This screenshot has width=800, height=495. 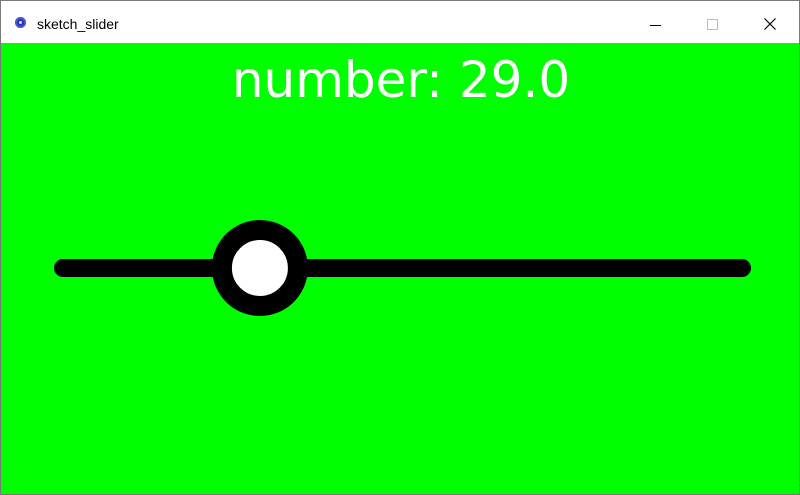 I want to click on maximize-button, so click(x=713, y=22).